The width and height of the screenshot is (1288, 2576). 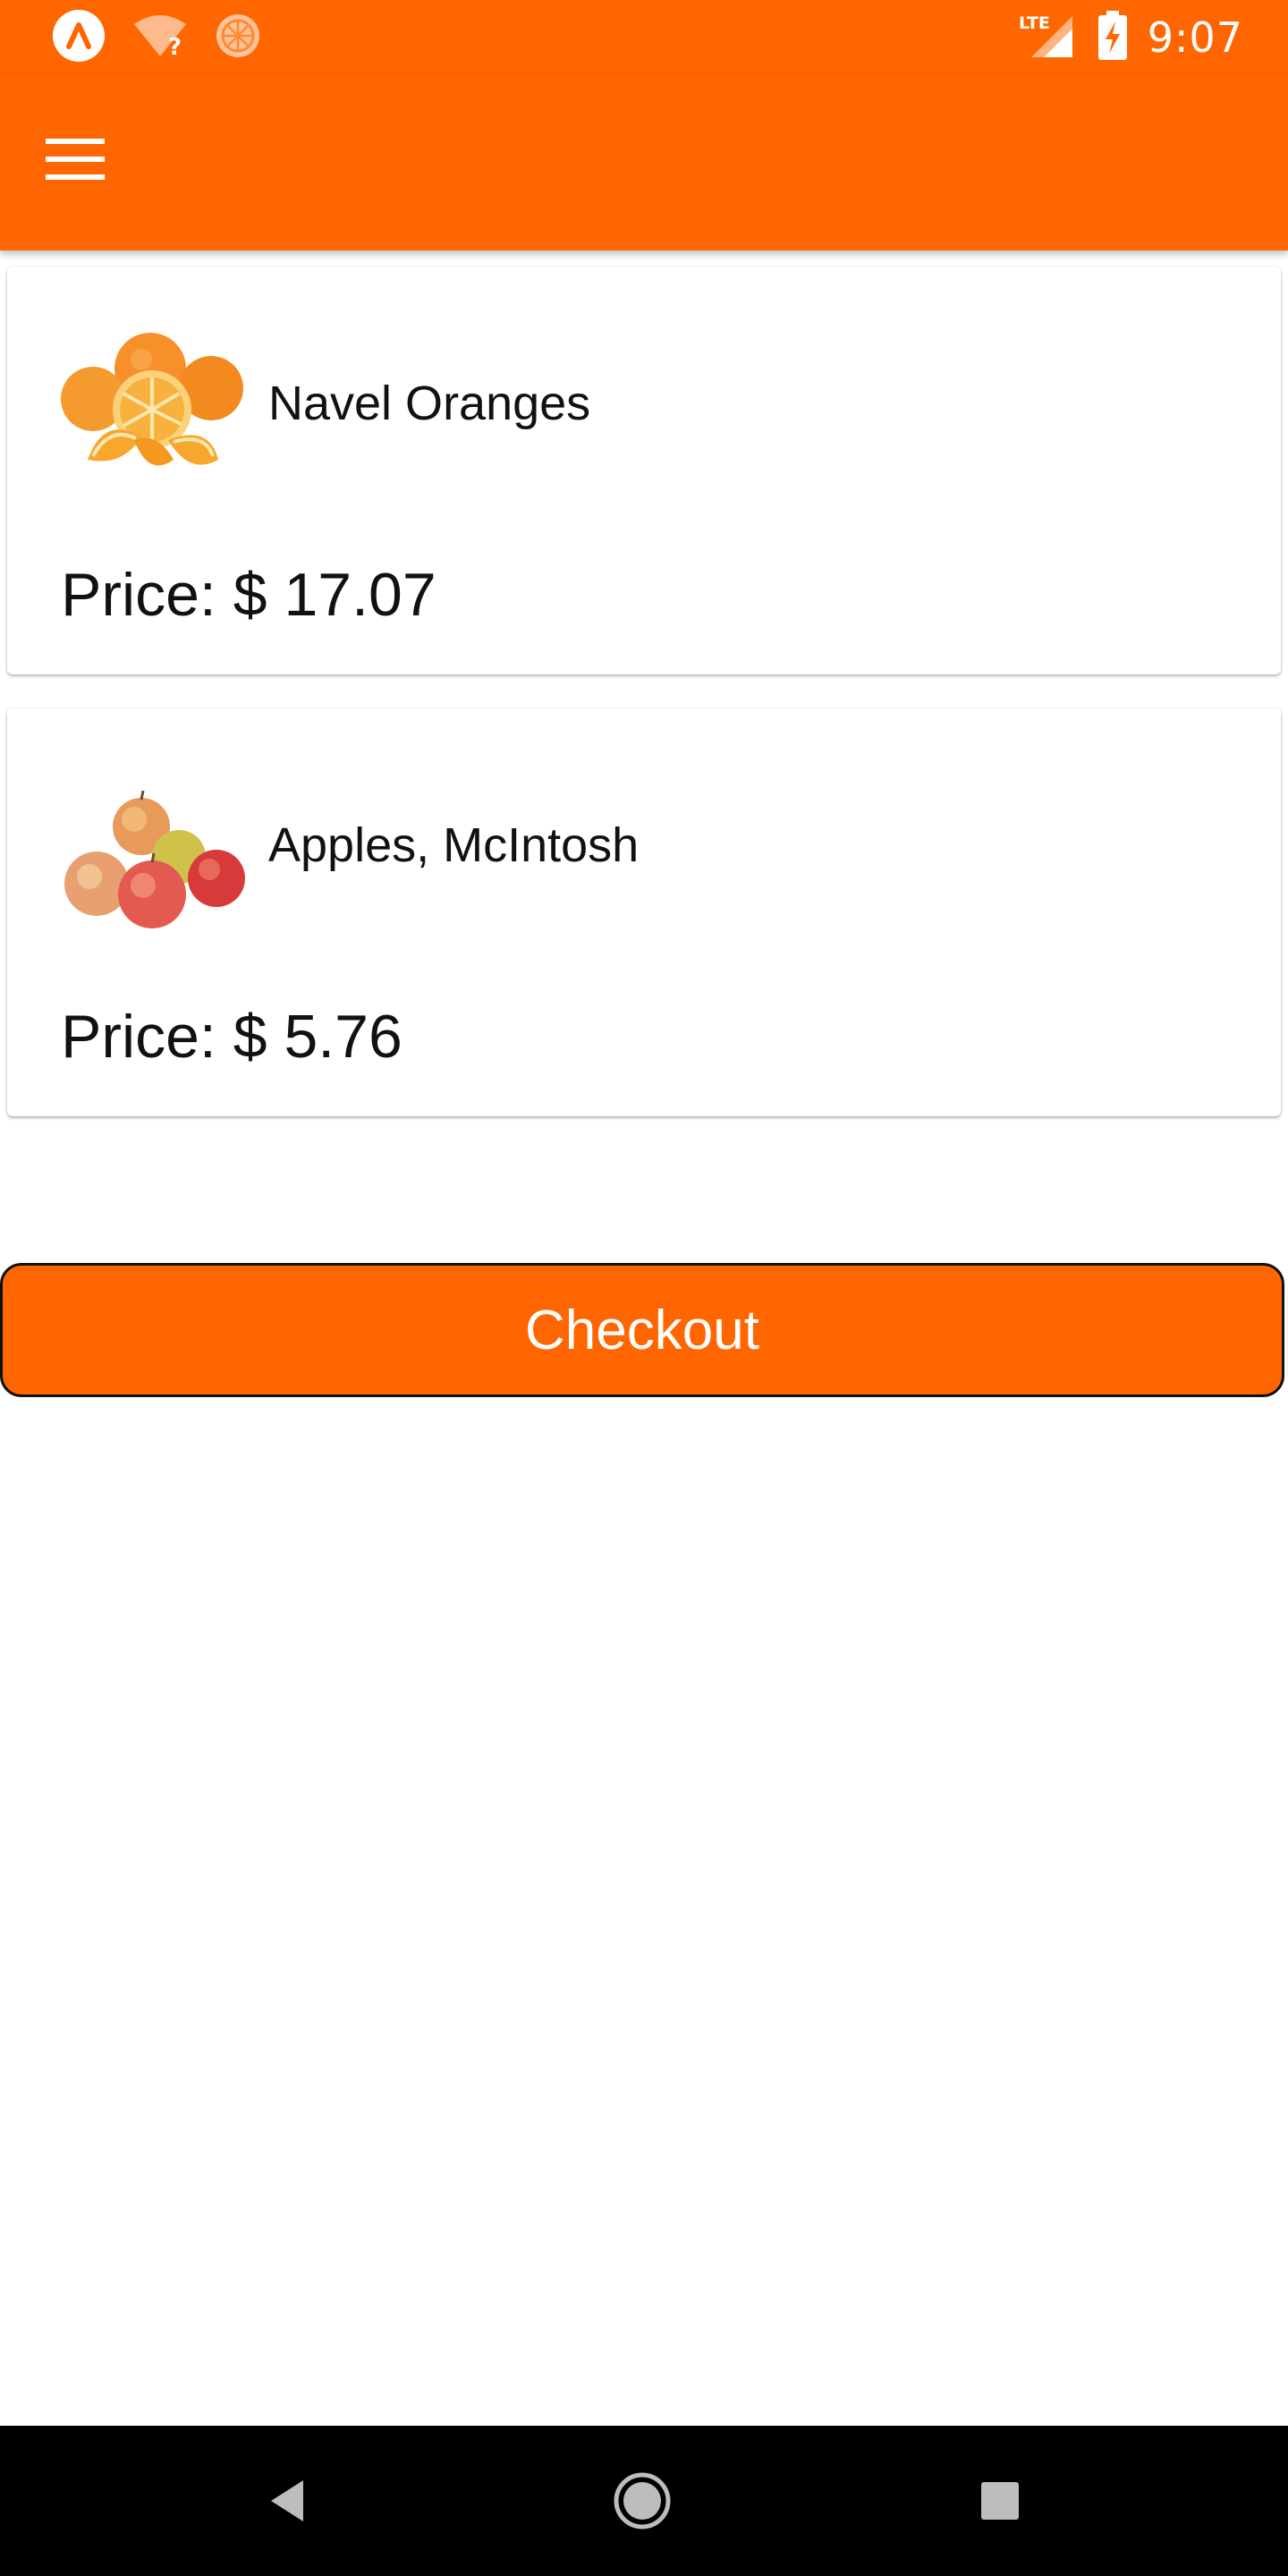 I want to click on wifi-unknown-icon: ?, so click(x=160, y=37).